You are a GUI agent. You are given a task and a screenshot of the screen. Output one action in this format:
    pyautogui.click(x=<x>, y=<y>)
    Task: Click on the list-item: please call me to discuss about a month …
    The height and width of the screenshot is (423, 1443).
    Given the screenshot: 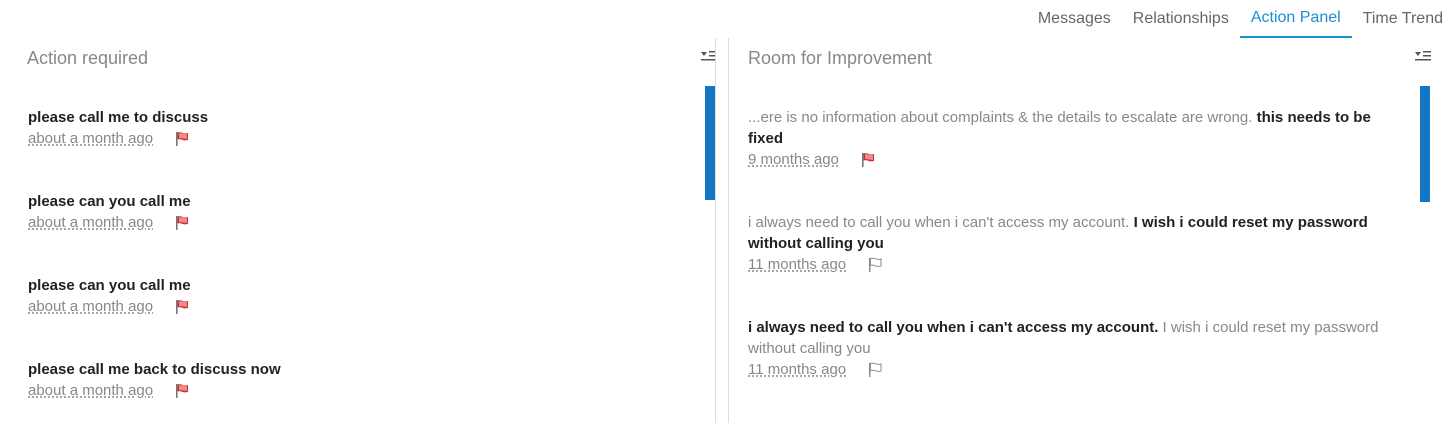 What is the action you would take?
    pyautogui.click(x=353, y=128)
    